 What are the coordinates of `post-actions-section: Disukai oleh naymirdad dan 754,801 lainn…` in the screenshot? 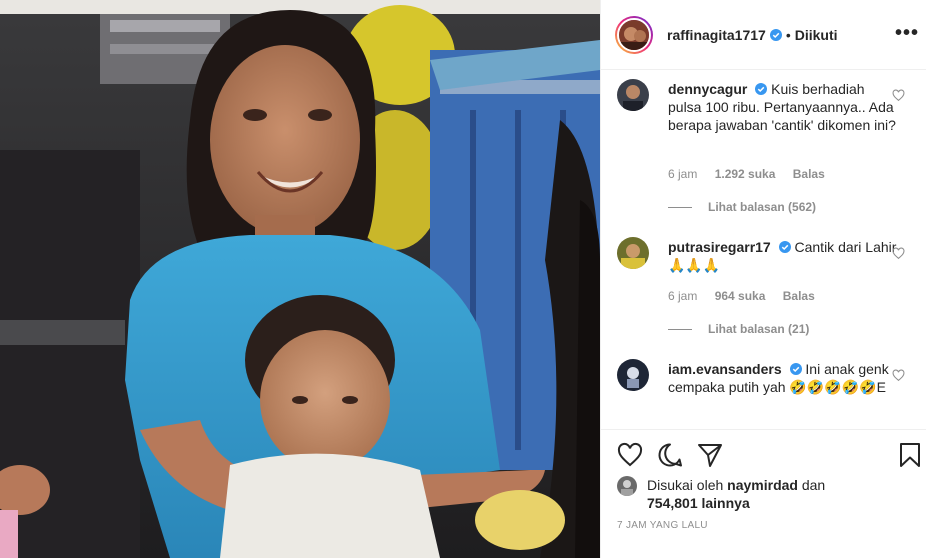 It's located at (763, 493).